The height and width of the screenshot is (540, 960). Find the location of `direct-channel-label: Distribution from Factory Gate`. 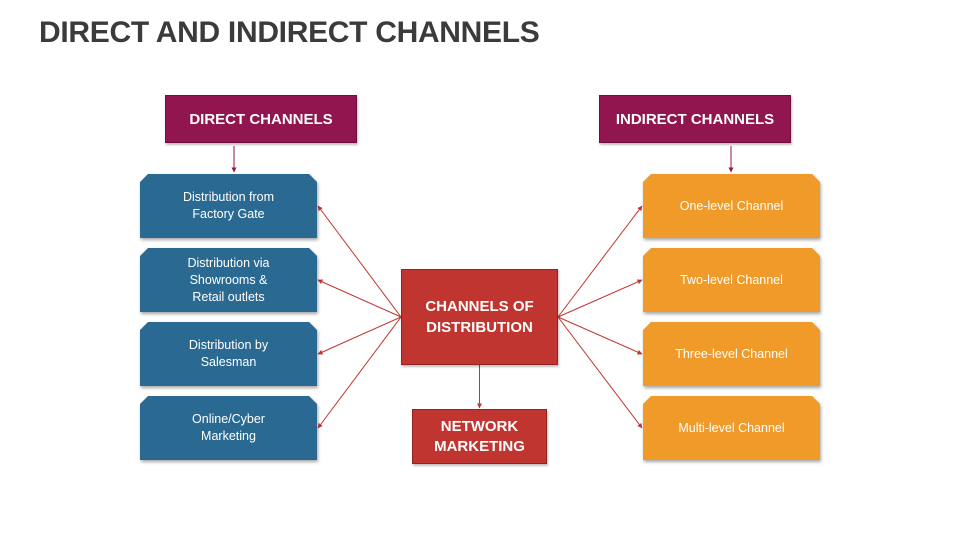

direct-channel-label: Distribution from Factory Gate is located at coordinates (228, 206).